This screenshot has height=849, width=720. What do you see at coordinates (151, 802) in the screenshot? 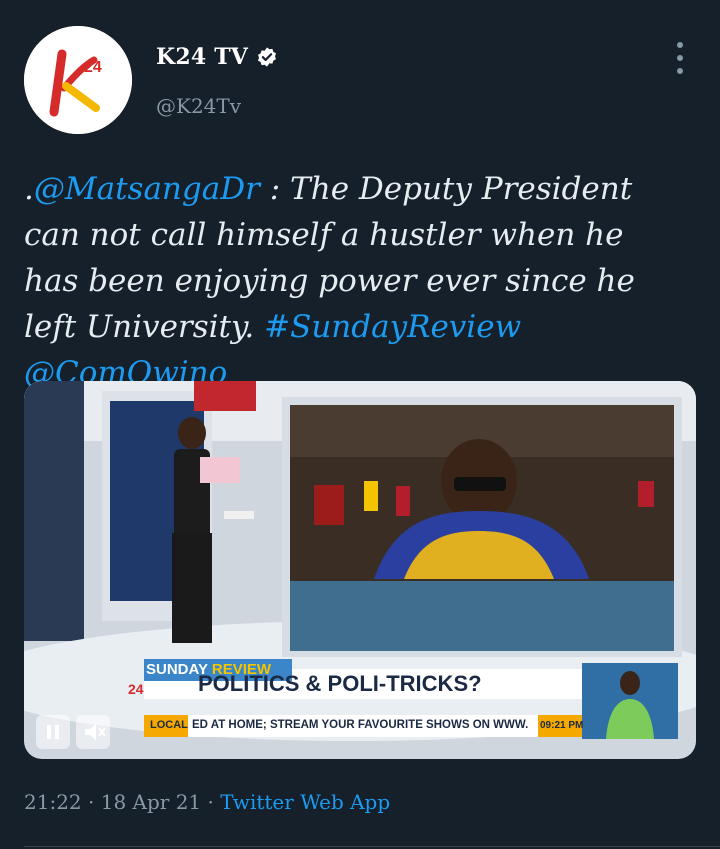
I see `tweet-date: 18 Apr 21` at bounding box center [151, 802].